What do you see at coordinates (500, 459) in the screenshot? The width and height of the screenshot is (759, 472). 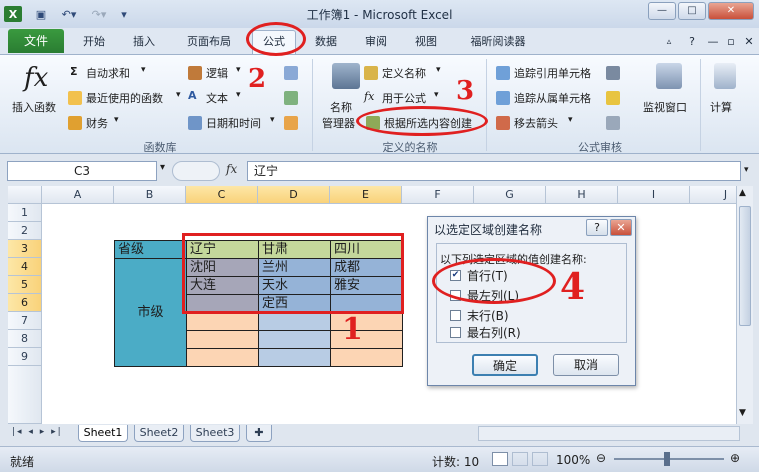 I see `normal-view-icon` at bounding box center [500, 459].